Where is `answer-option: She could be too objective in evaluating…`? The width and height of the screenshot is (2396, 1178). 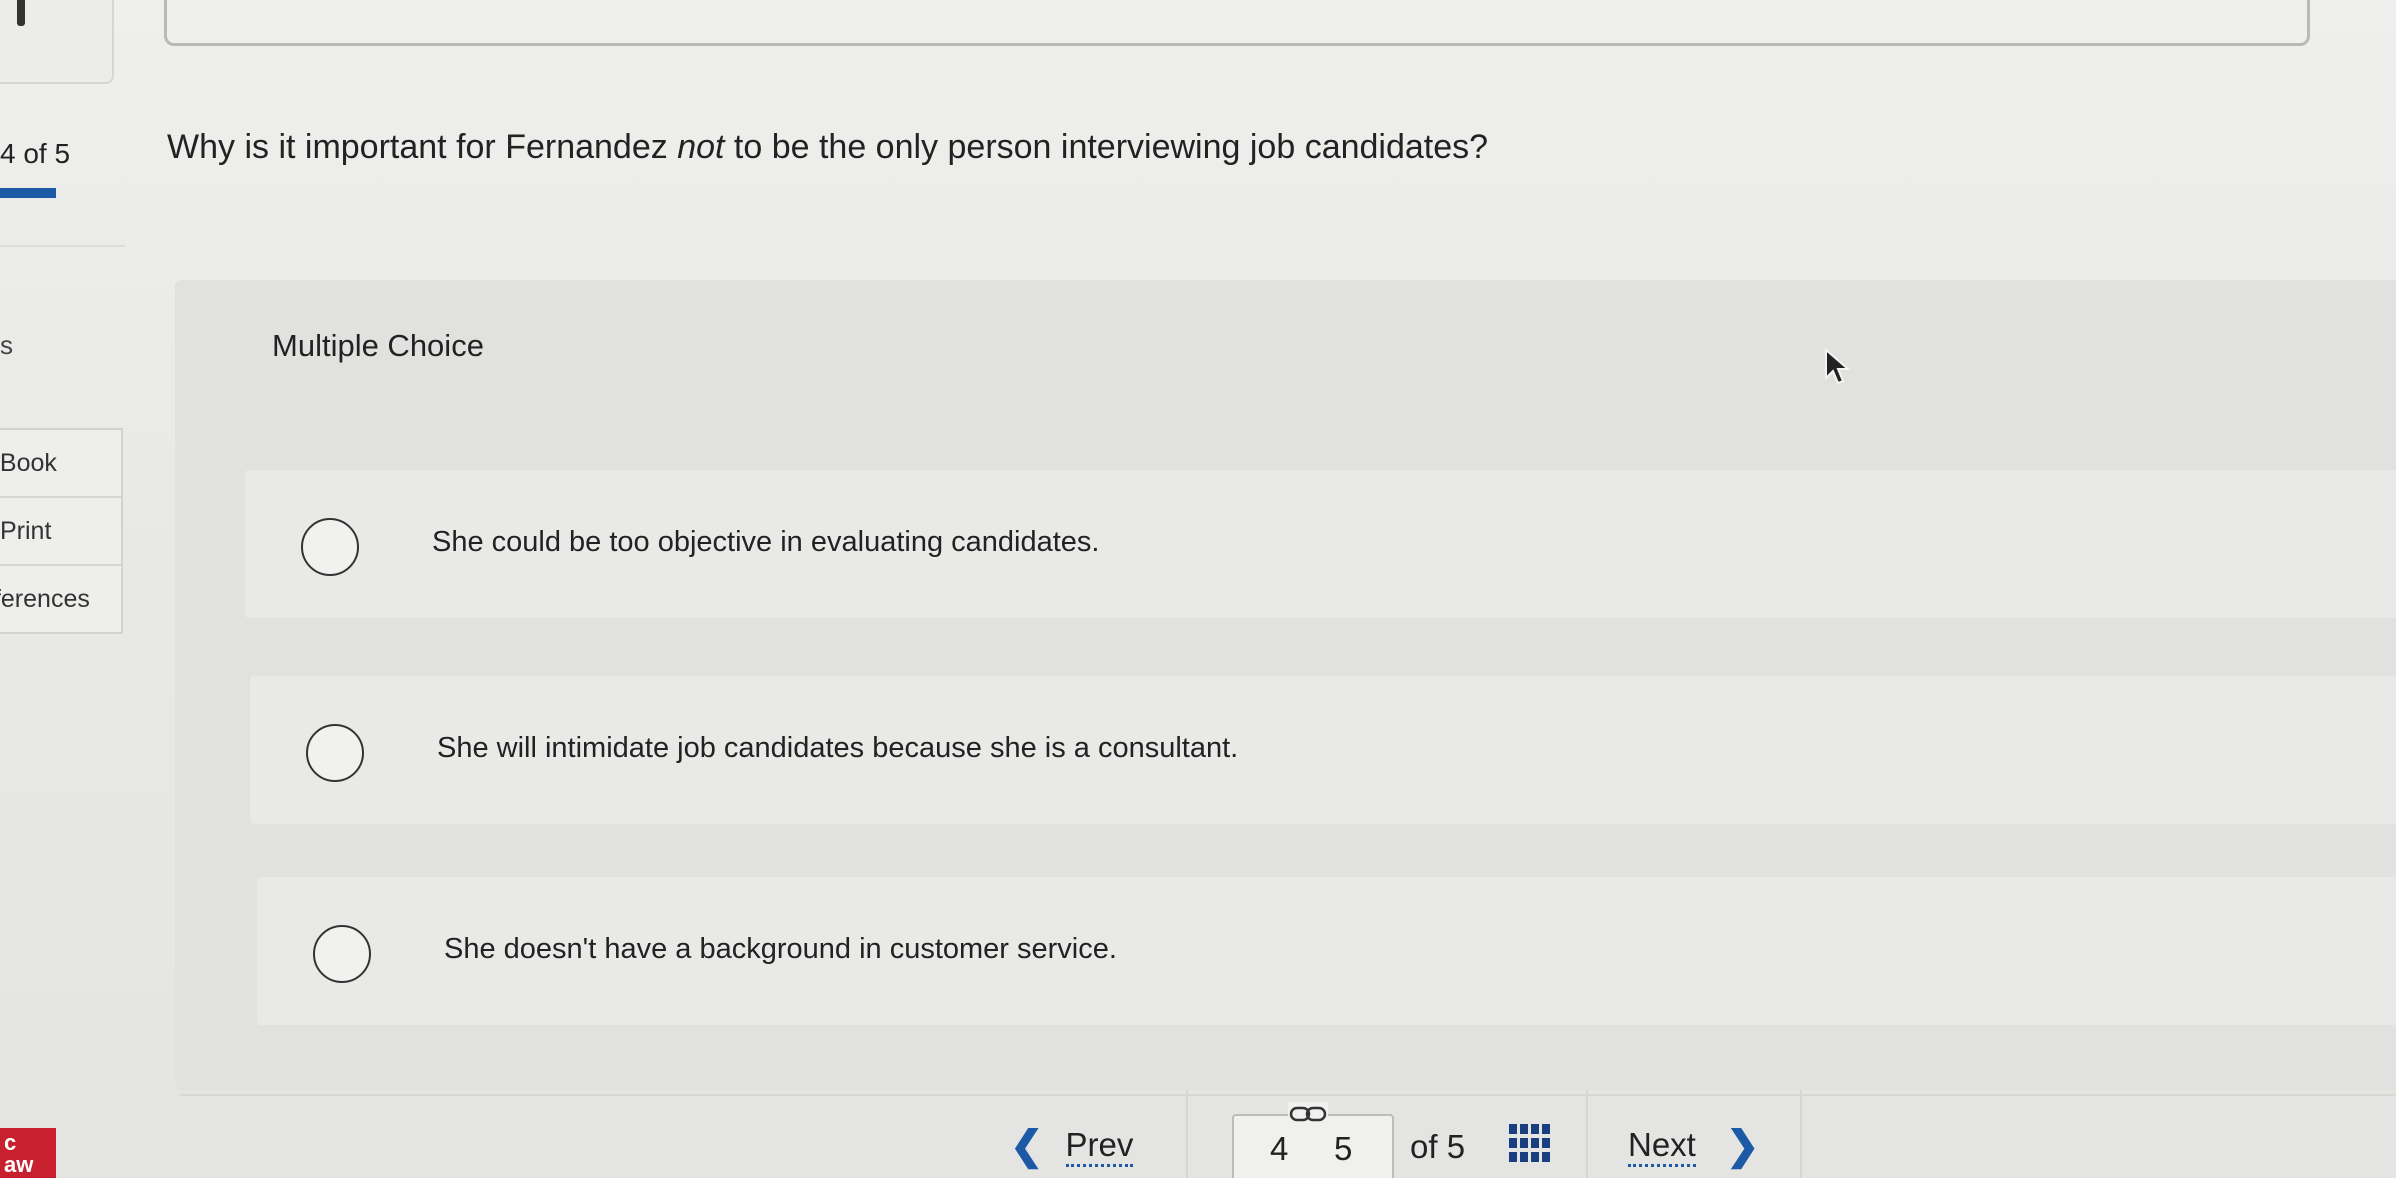 answer-option: She could be too objective in evaluating… is located at coordinates (1320, 544).